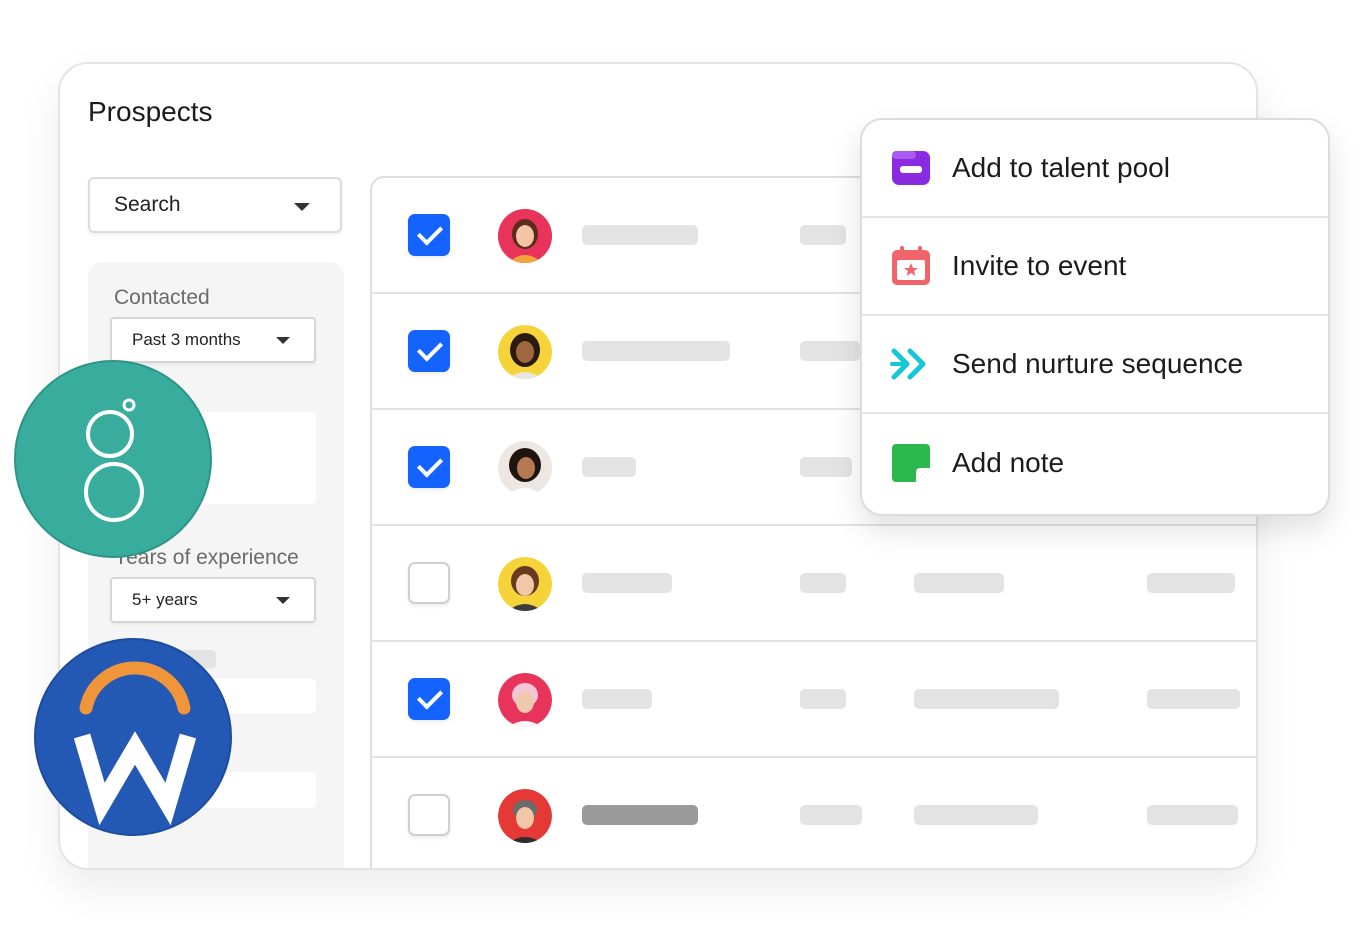 This screenshot has height=950, width=1370. What do you see at coordinates (162, 297) in the screenshot?
I see `filter-label-contacted: Contacted` at bounding box center [162, 297].